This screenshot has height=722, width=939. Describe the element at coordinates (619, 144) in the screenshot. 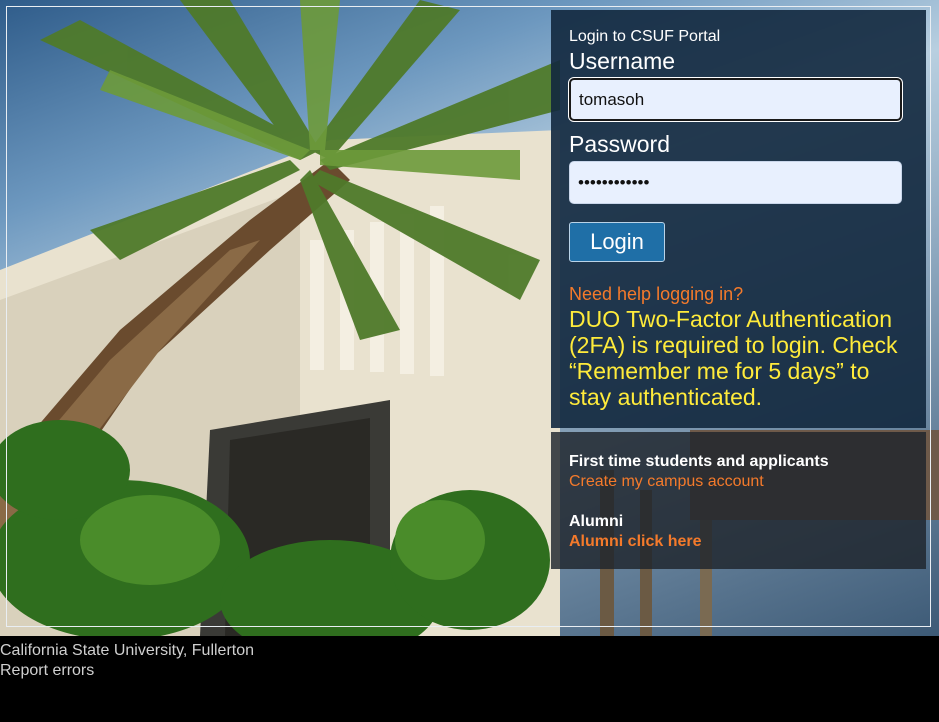

I see `password-label: Password` at that location.